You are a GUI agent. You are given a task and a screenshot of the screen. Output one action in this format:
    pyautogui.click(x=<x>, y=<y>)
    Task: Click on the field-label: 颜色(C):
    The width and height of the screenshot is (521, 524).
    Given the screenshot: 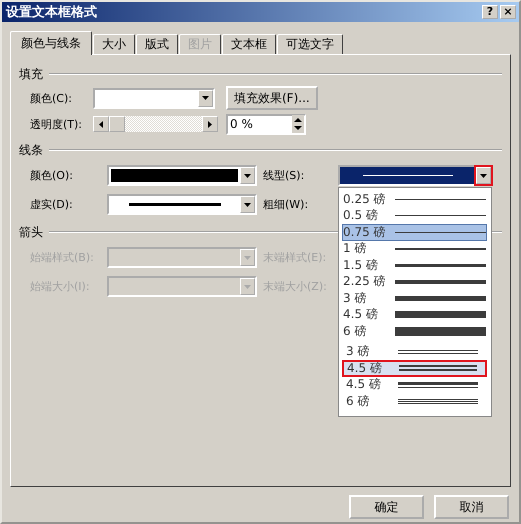 What is the action you would take?
    pyautogui.click(x=51, y=98)
    